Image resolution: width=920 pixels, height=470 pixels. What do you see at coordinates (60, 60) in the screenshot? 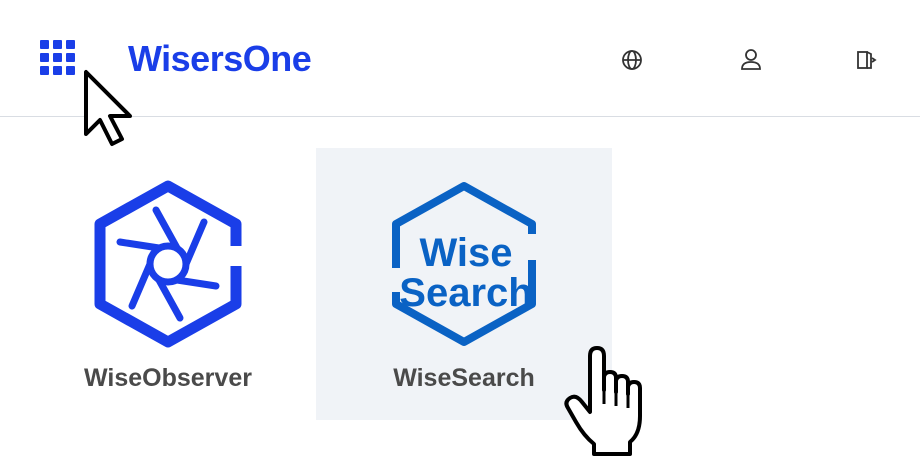
I see `apps-grid-icon` at bounding box center [60, 60].